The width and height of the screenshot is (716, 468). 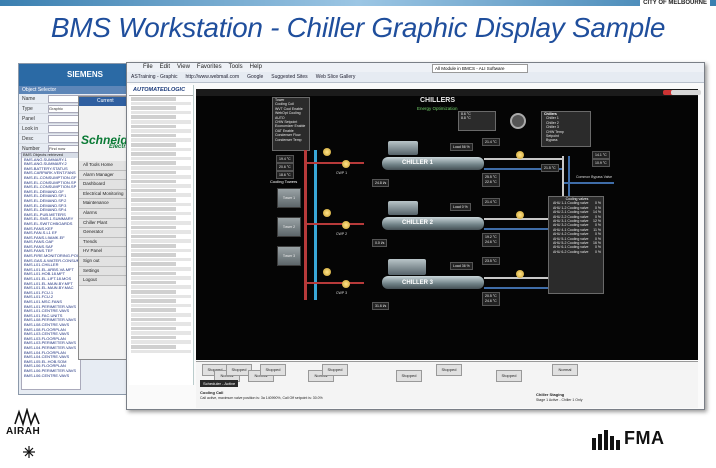 I want to click on help-icon, so click(x=690, y=92).